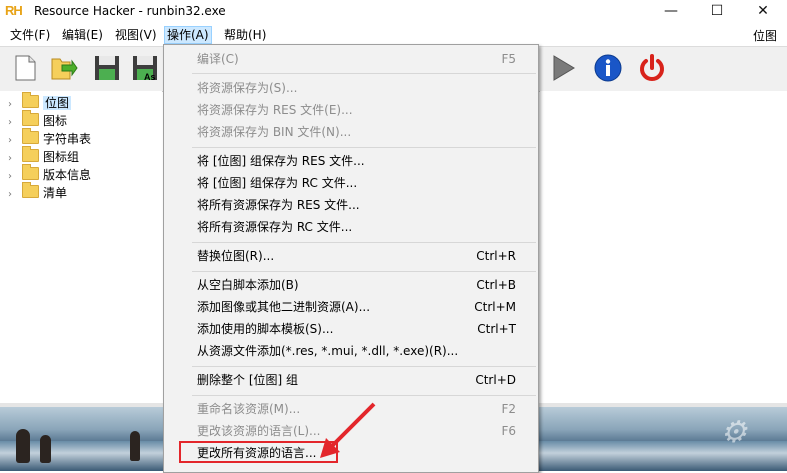  Describe the element at coordinates (43, 156) in the screenshot. I see `tree-item-icon-group: › 图标组` at that location.